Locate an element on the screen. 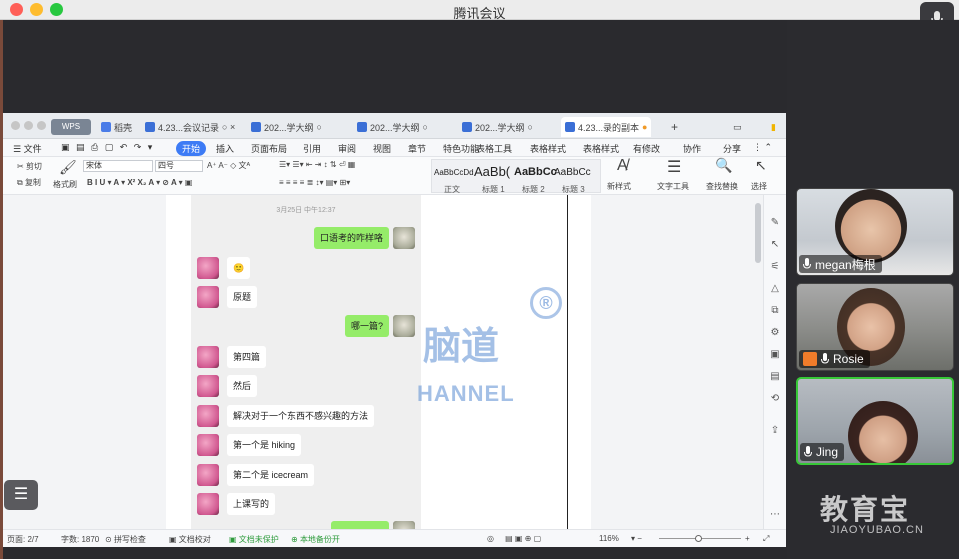  menu-section: 章节 is located at coordinates (417, 148).